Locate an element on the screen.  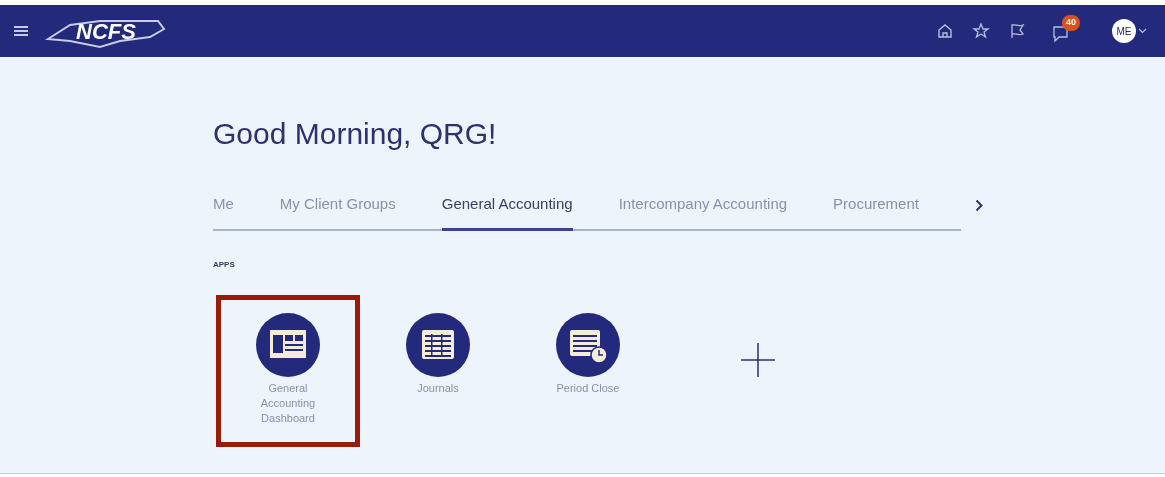
avatar: ME is located at coordinates (1124, 31).